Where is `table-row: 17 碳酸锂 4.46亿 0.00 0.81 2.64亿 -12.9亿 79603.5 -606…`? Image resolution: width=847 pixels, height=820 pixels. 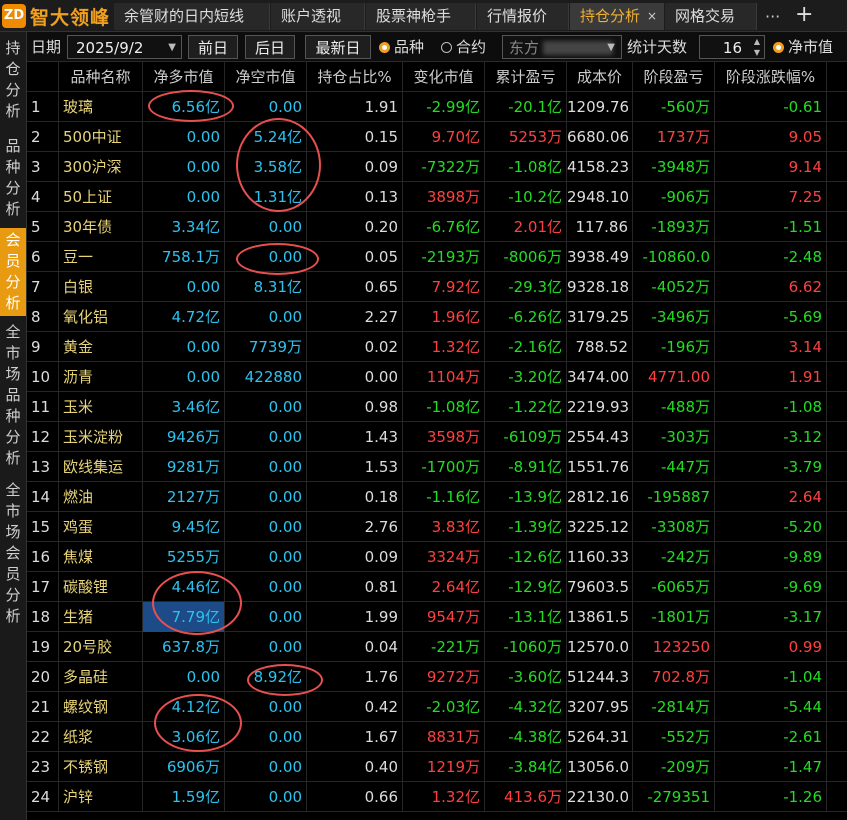 table-row: 17 碳酸锂 4.46亿 0.00 0.81 2.64亿 -12.9亿 79603.5 -606… is located at coordinates (437, 587).